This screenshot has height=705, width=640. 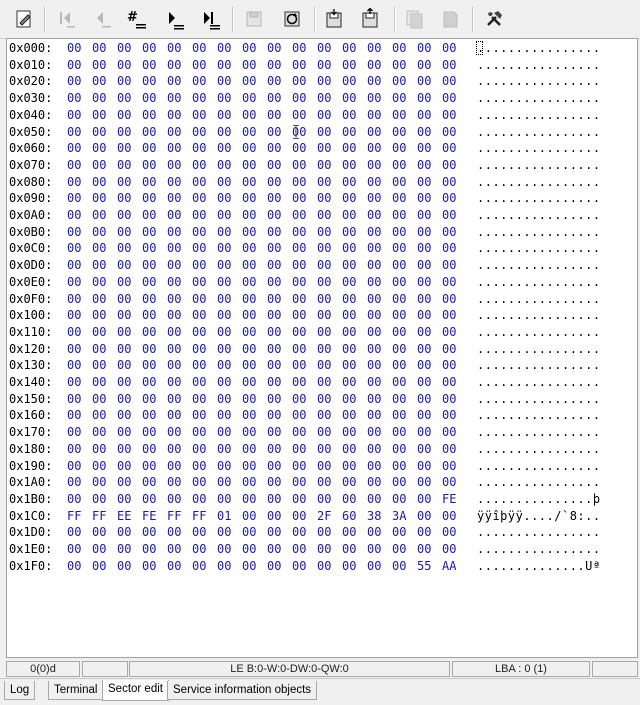 I want to click on save-sector-button, so click(x=254, y=19).